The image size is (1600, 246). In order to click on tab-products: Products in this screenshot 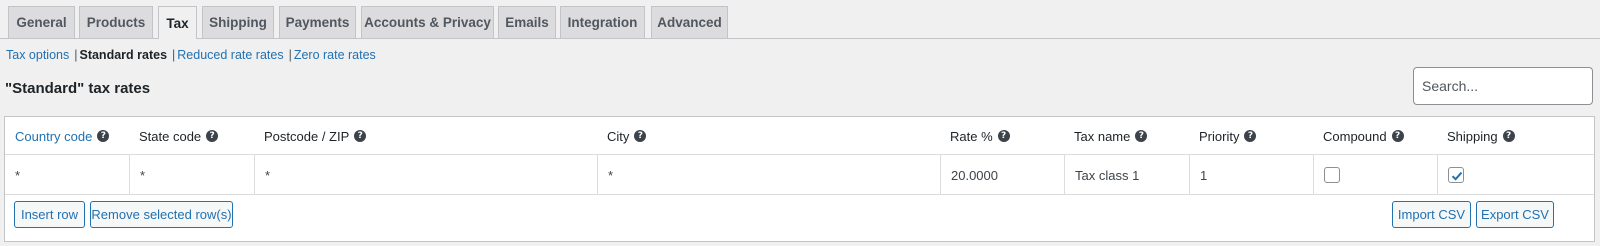, I will do `click(116, 22)`.